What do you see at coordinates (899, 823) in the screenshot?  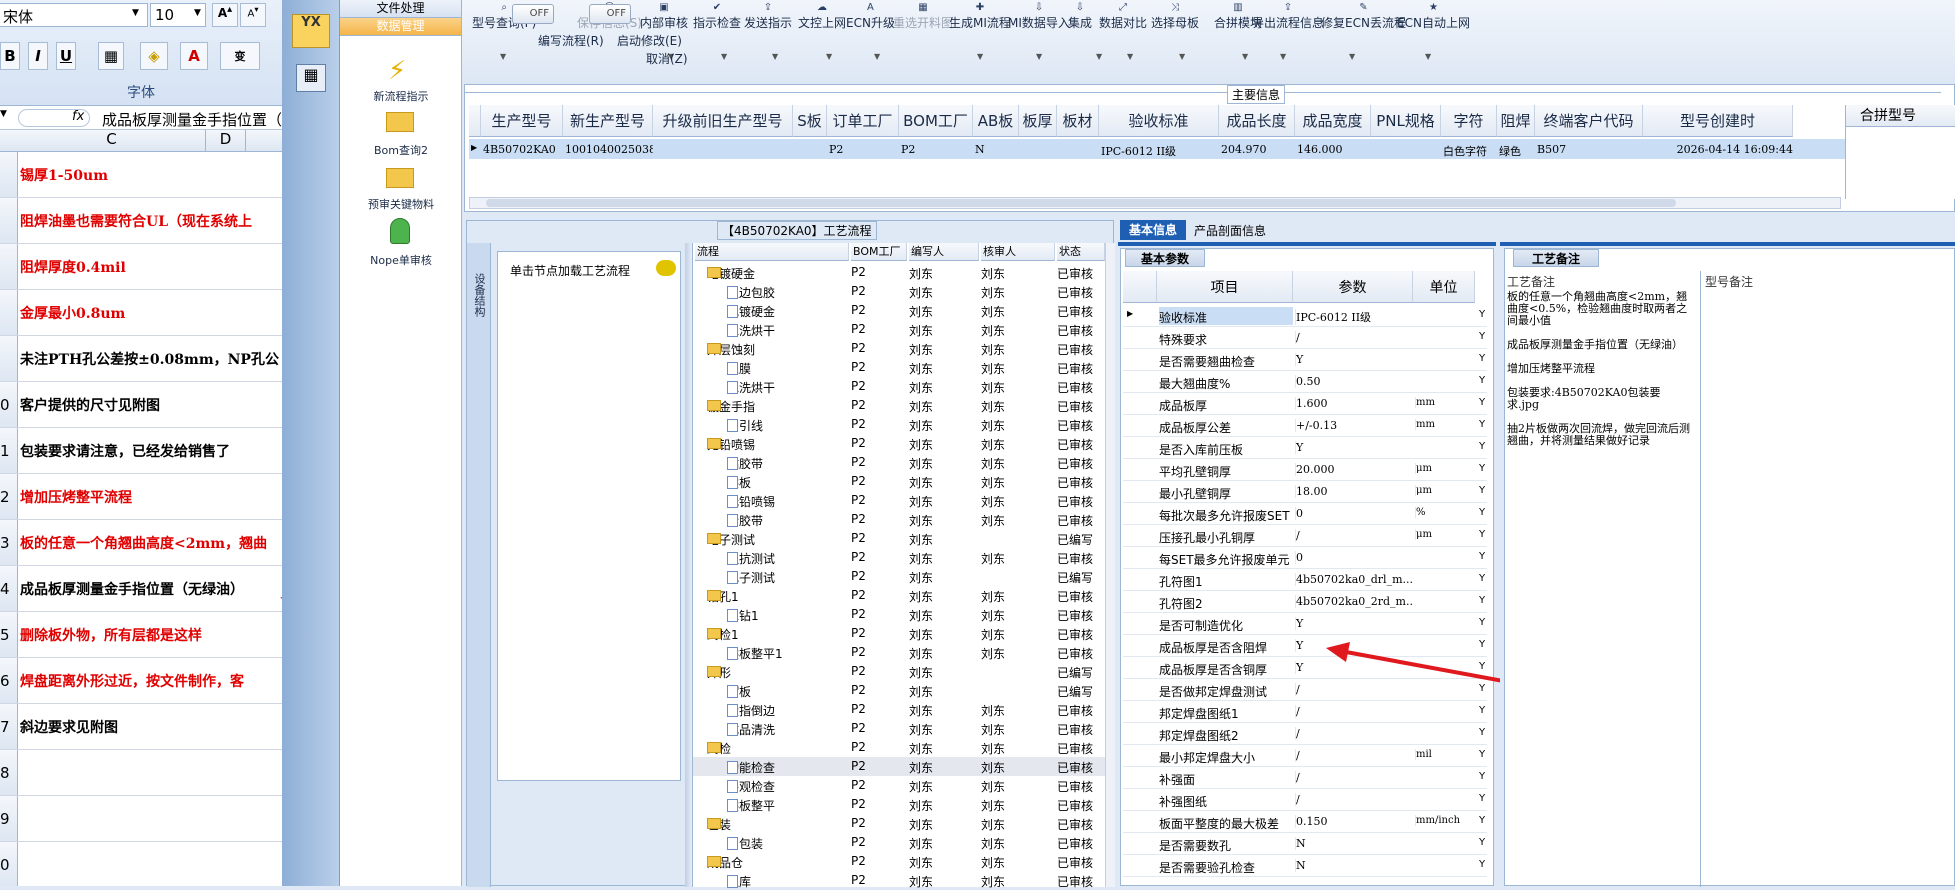 I see `flow-row: 包装 P2 刘东 刘东 已审核` at bounding box center [899, 823].